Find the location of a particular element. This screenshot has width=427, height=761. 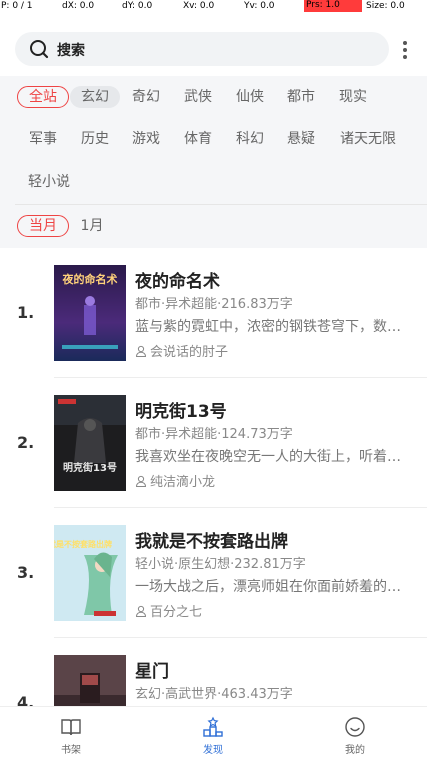

book-meta: 玄幻·高武世界·463.43万字 is located at coordinates (214, 694).